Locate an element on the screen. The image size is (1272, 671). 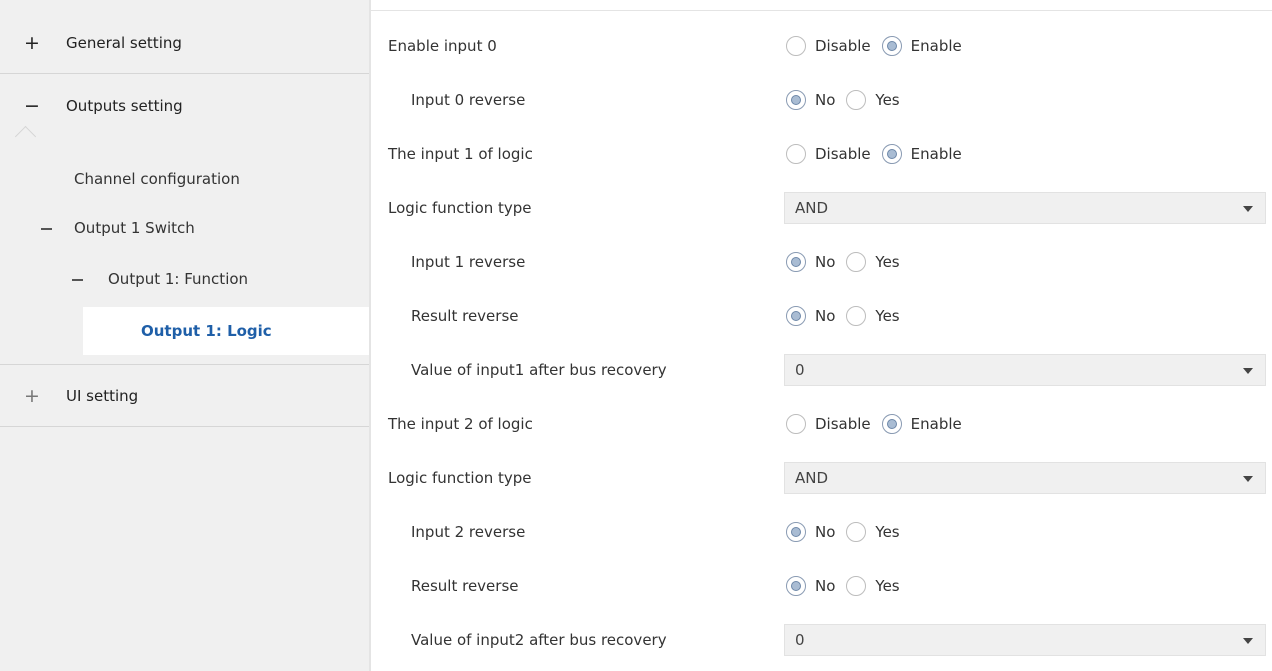
sidebar-item-label: Output 1 Switch is located at coordinates (134, 228).